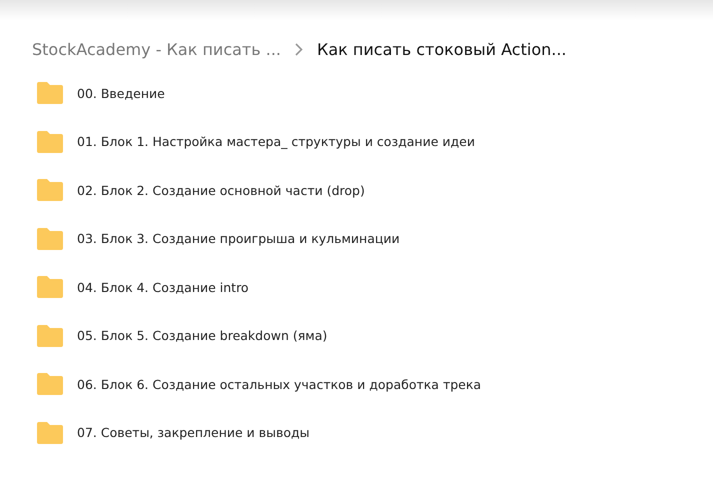  What do you see at coordinates (163, 287) in the screenshot?
I see `folder-name: 04. Блок 4. Создание intro` at bounding box center [163, 287].